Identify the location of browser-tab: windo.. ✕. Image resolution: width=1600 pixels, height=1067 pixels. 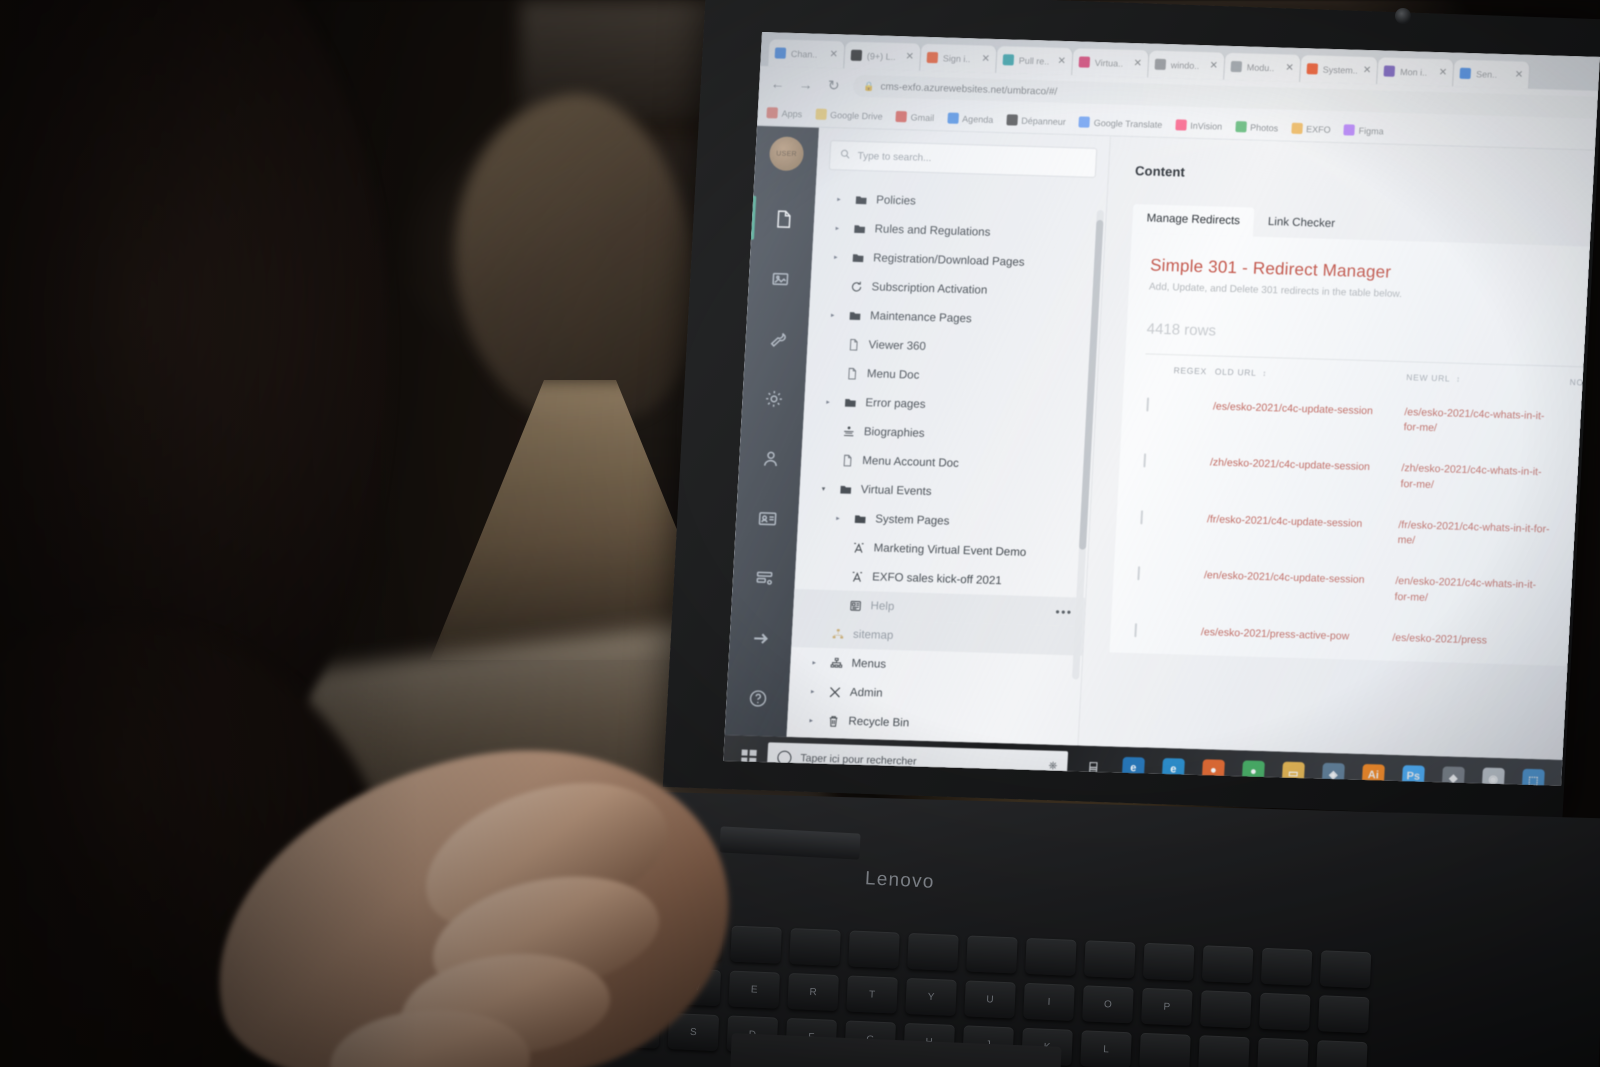
(1187, 65).